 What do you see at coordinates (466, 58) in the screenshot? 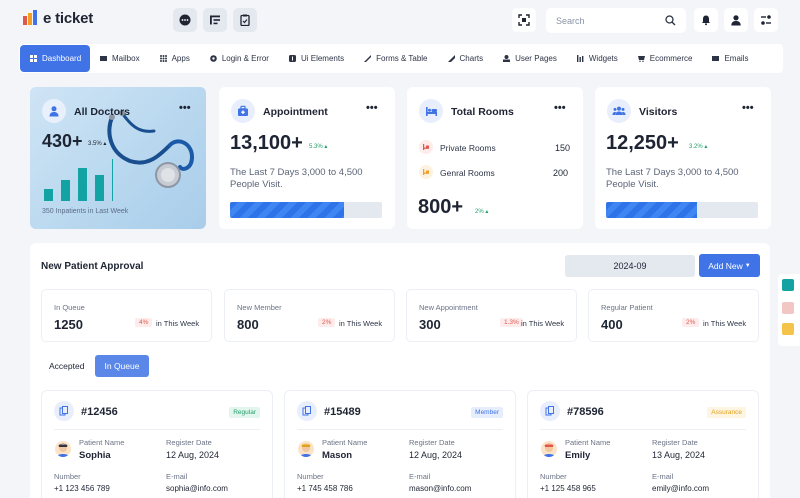
I see `nav-item-charts: Charts` at bounding box center [466, 58].